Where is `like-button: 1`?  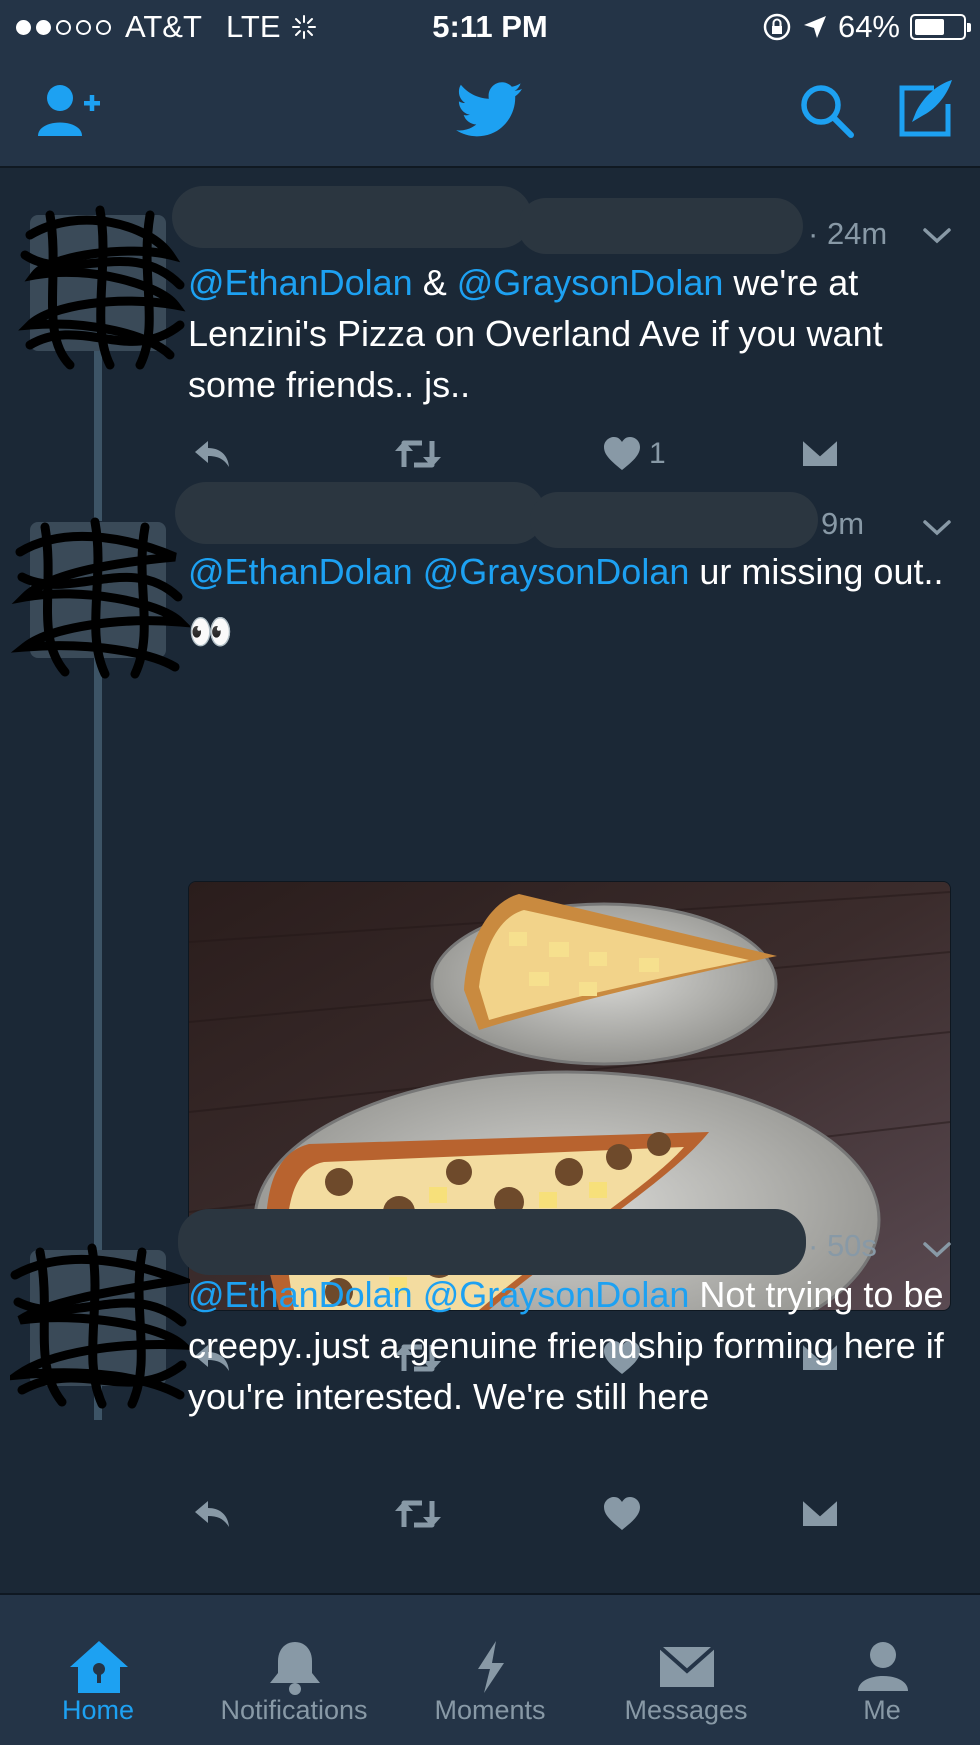 like-button: 1 is located at coordinates (634, 454).